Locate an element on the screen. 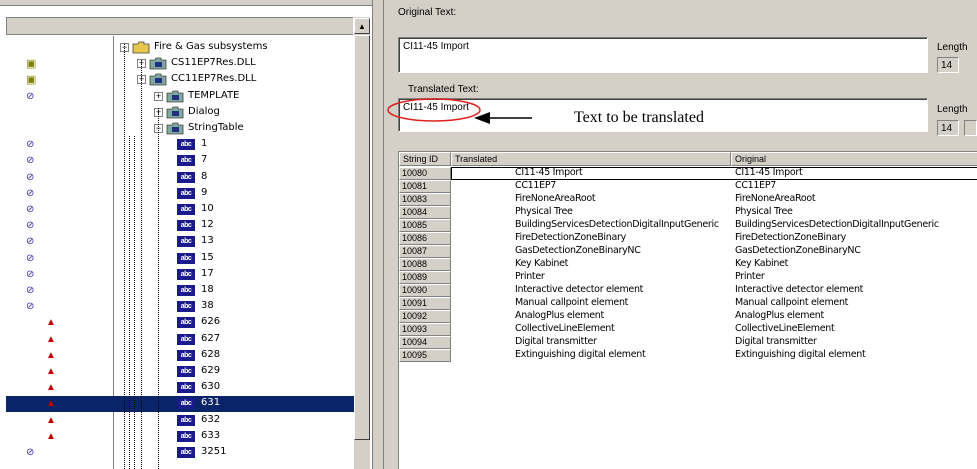 This screenshot has height=469, width=977. tree-row: ▣ + CC11EP7Res.DLL is located at coordinates (180, 80).